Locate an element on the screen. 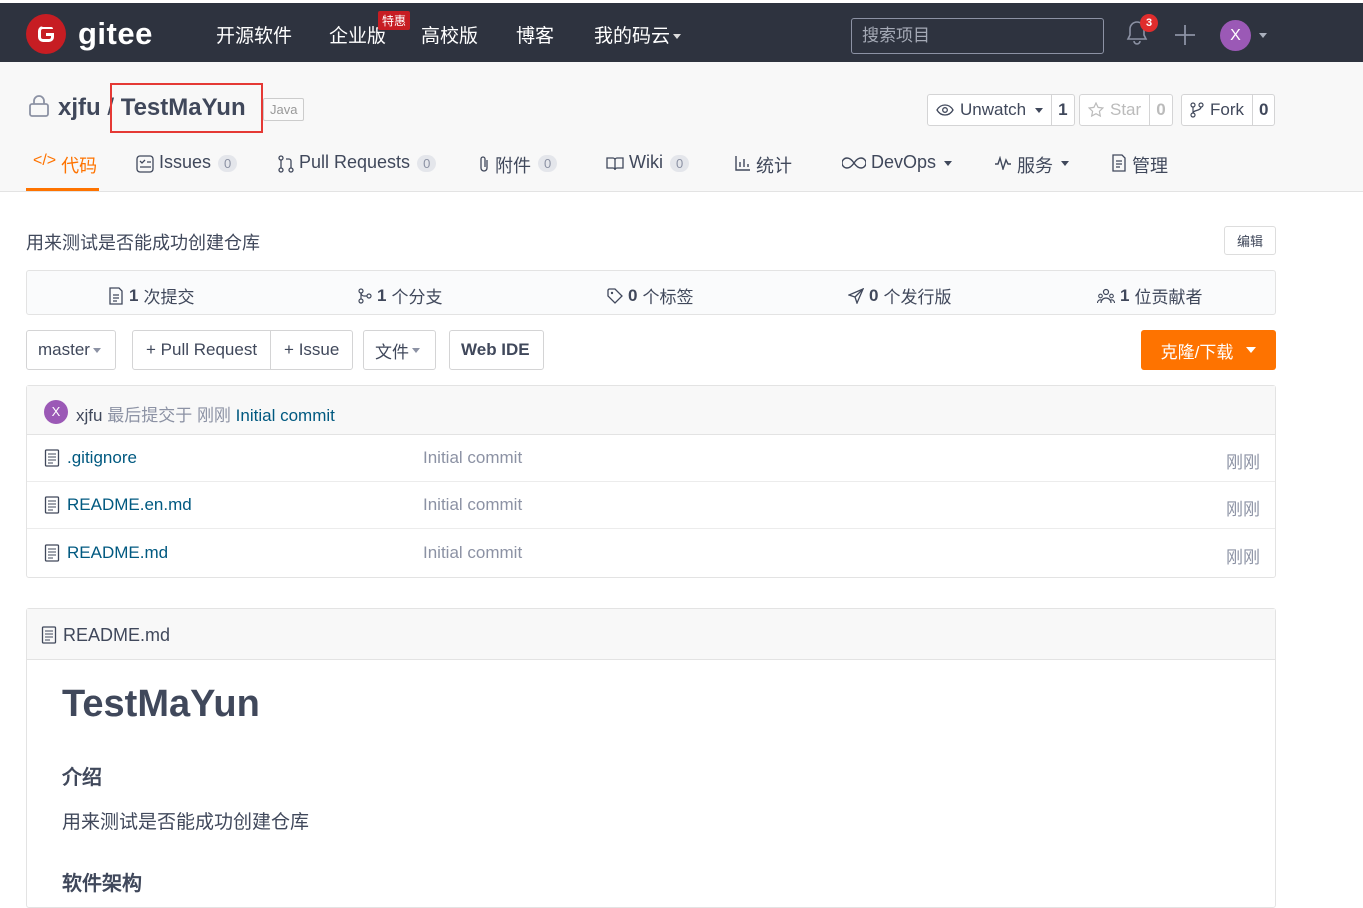 This screenshot has width=1363, height=908. tab-wiki: Wiki 0 is located at coordinates (648, 169).